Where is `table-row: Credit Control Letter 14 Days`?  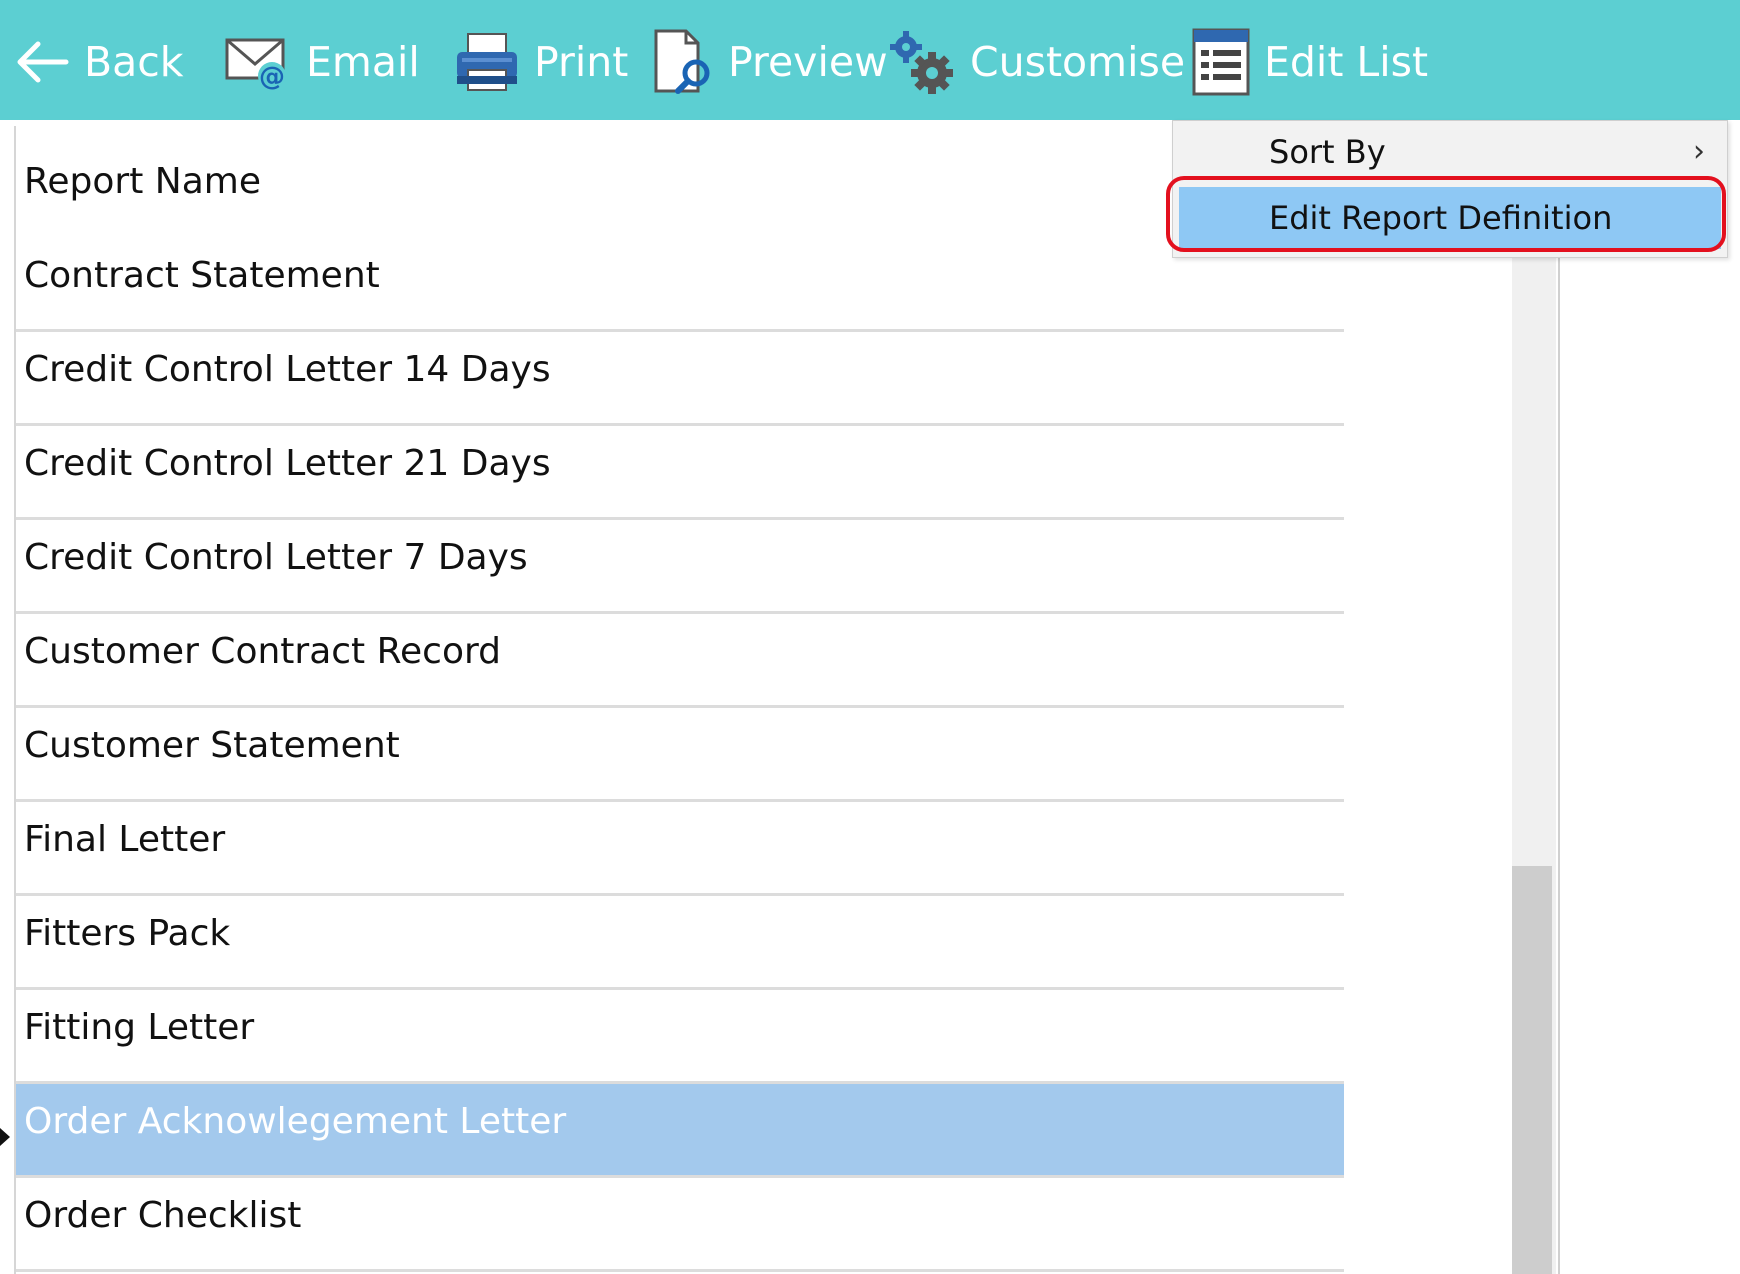
table-row: Credit Control Letter 14 Days is located at coordinates (680, 379).